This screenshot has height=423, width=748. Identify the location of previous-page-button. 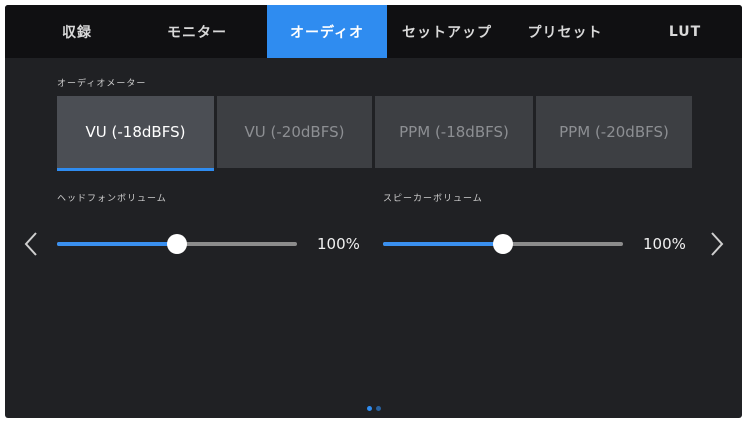
(31, 244).